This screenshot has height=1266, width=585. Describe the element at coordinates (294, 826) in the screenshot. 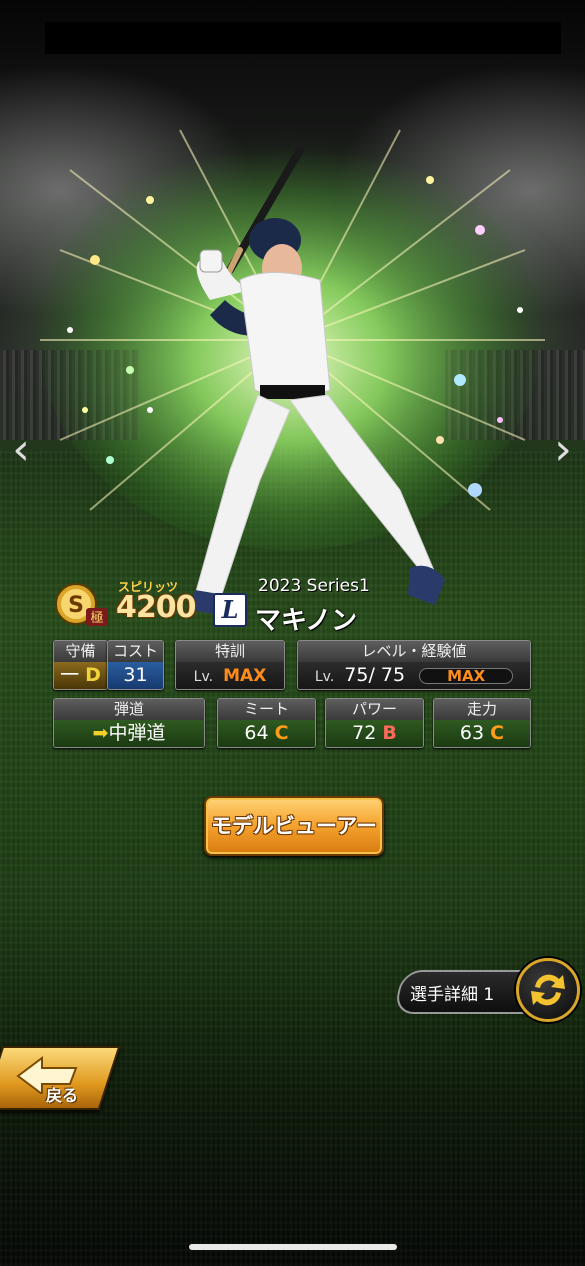

I see `model-viewer-button: モデルビューアー` at that location.